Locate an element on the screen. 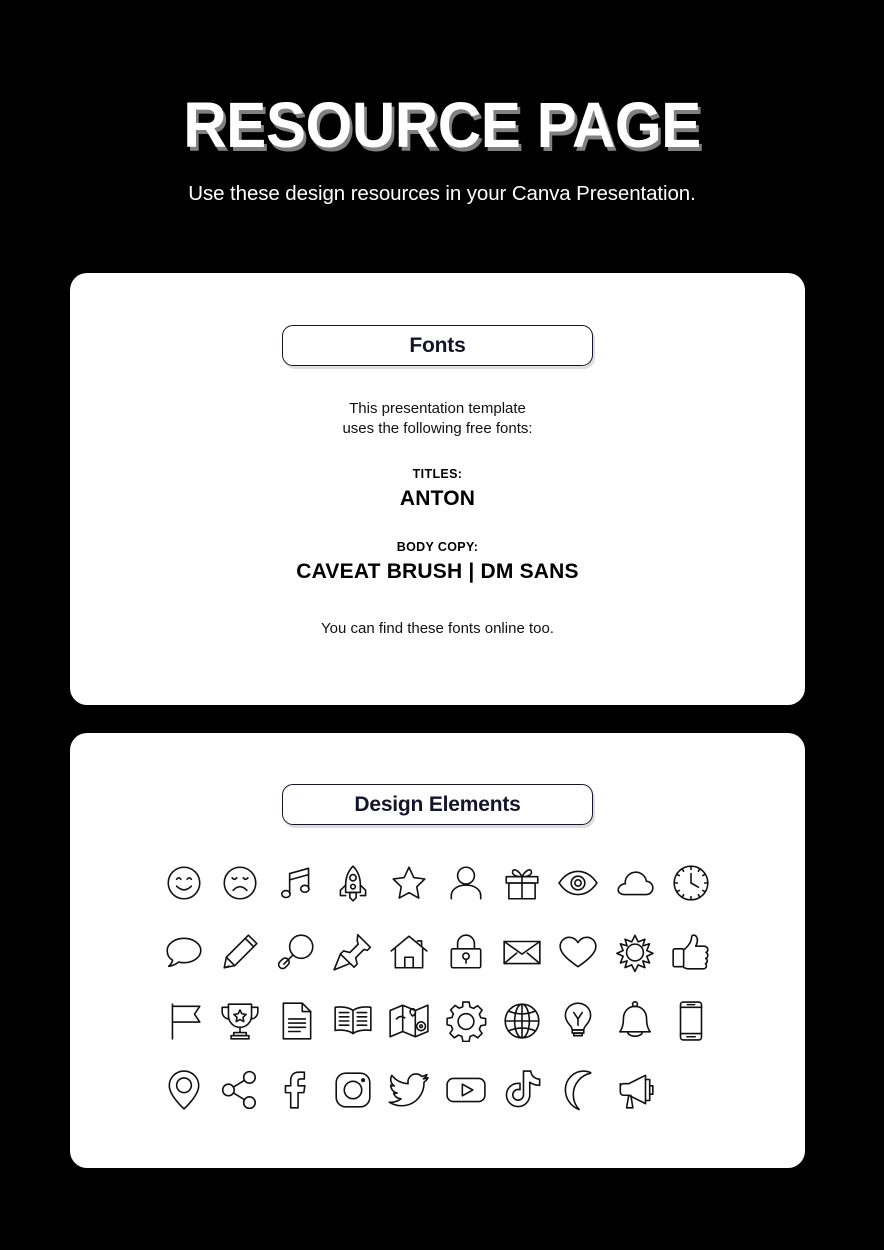  share-icon is located at coordinates (240, 1090).